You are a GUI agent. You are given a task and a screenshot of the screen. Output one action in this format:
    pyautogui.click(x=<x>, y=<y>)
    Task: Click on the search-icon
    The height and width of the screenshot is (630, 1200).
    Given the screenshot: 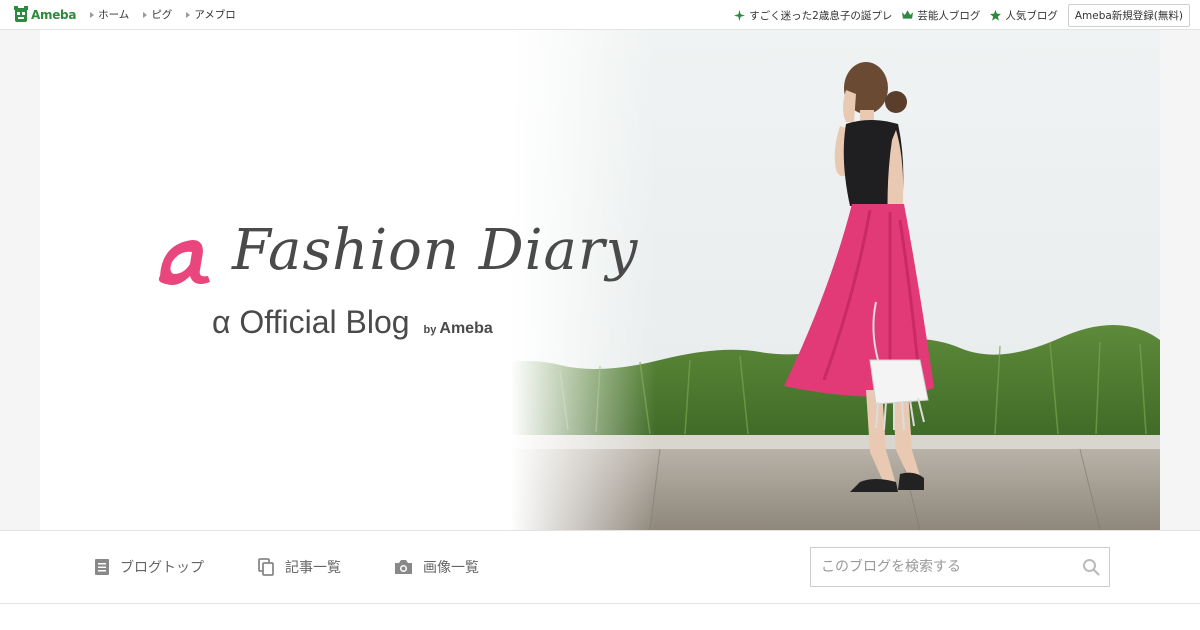 What is the action you would take?
    pyautogui.click(x=1091, y=567)
    